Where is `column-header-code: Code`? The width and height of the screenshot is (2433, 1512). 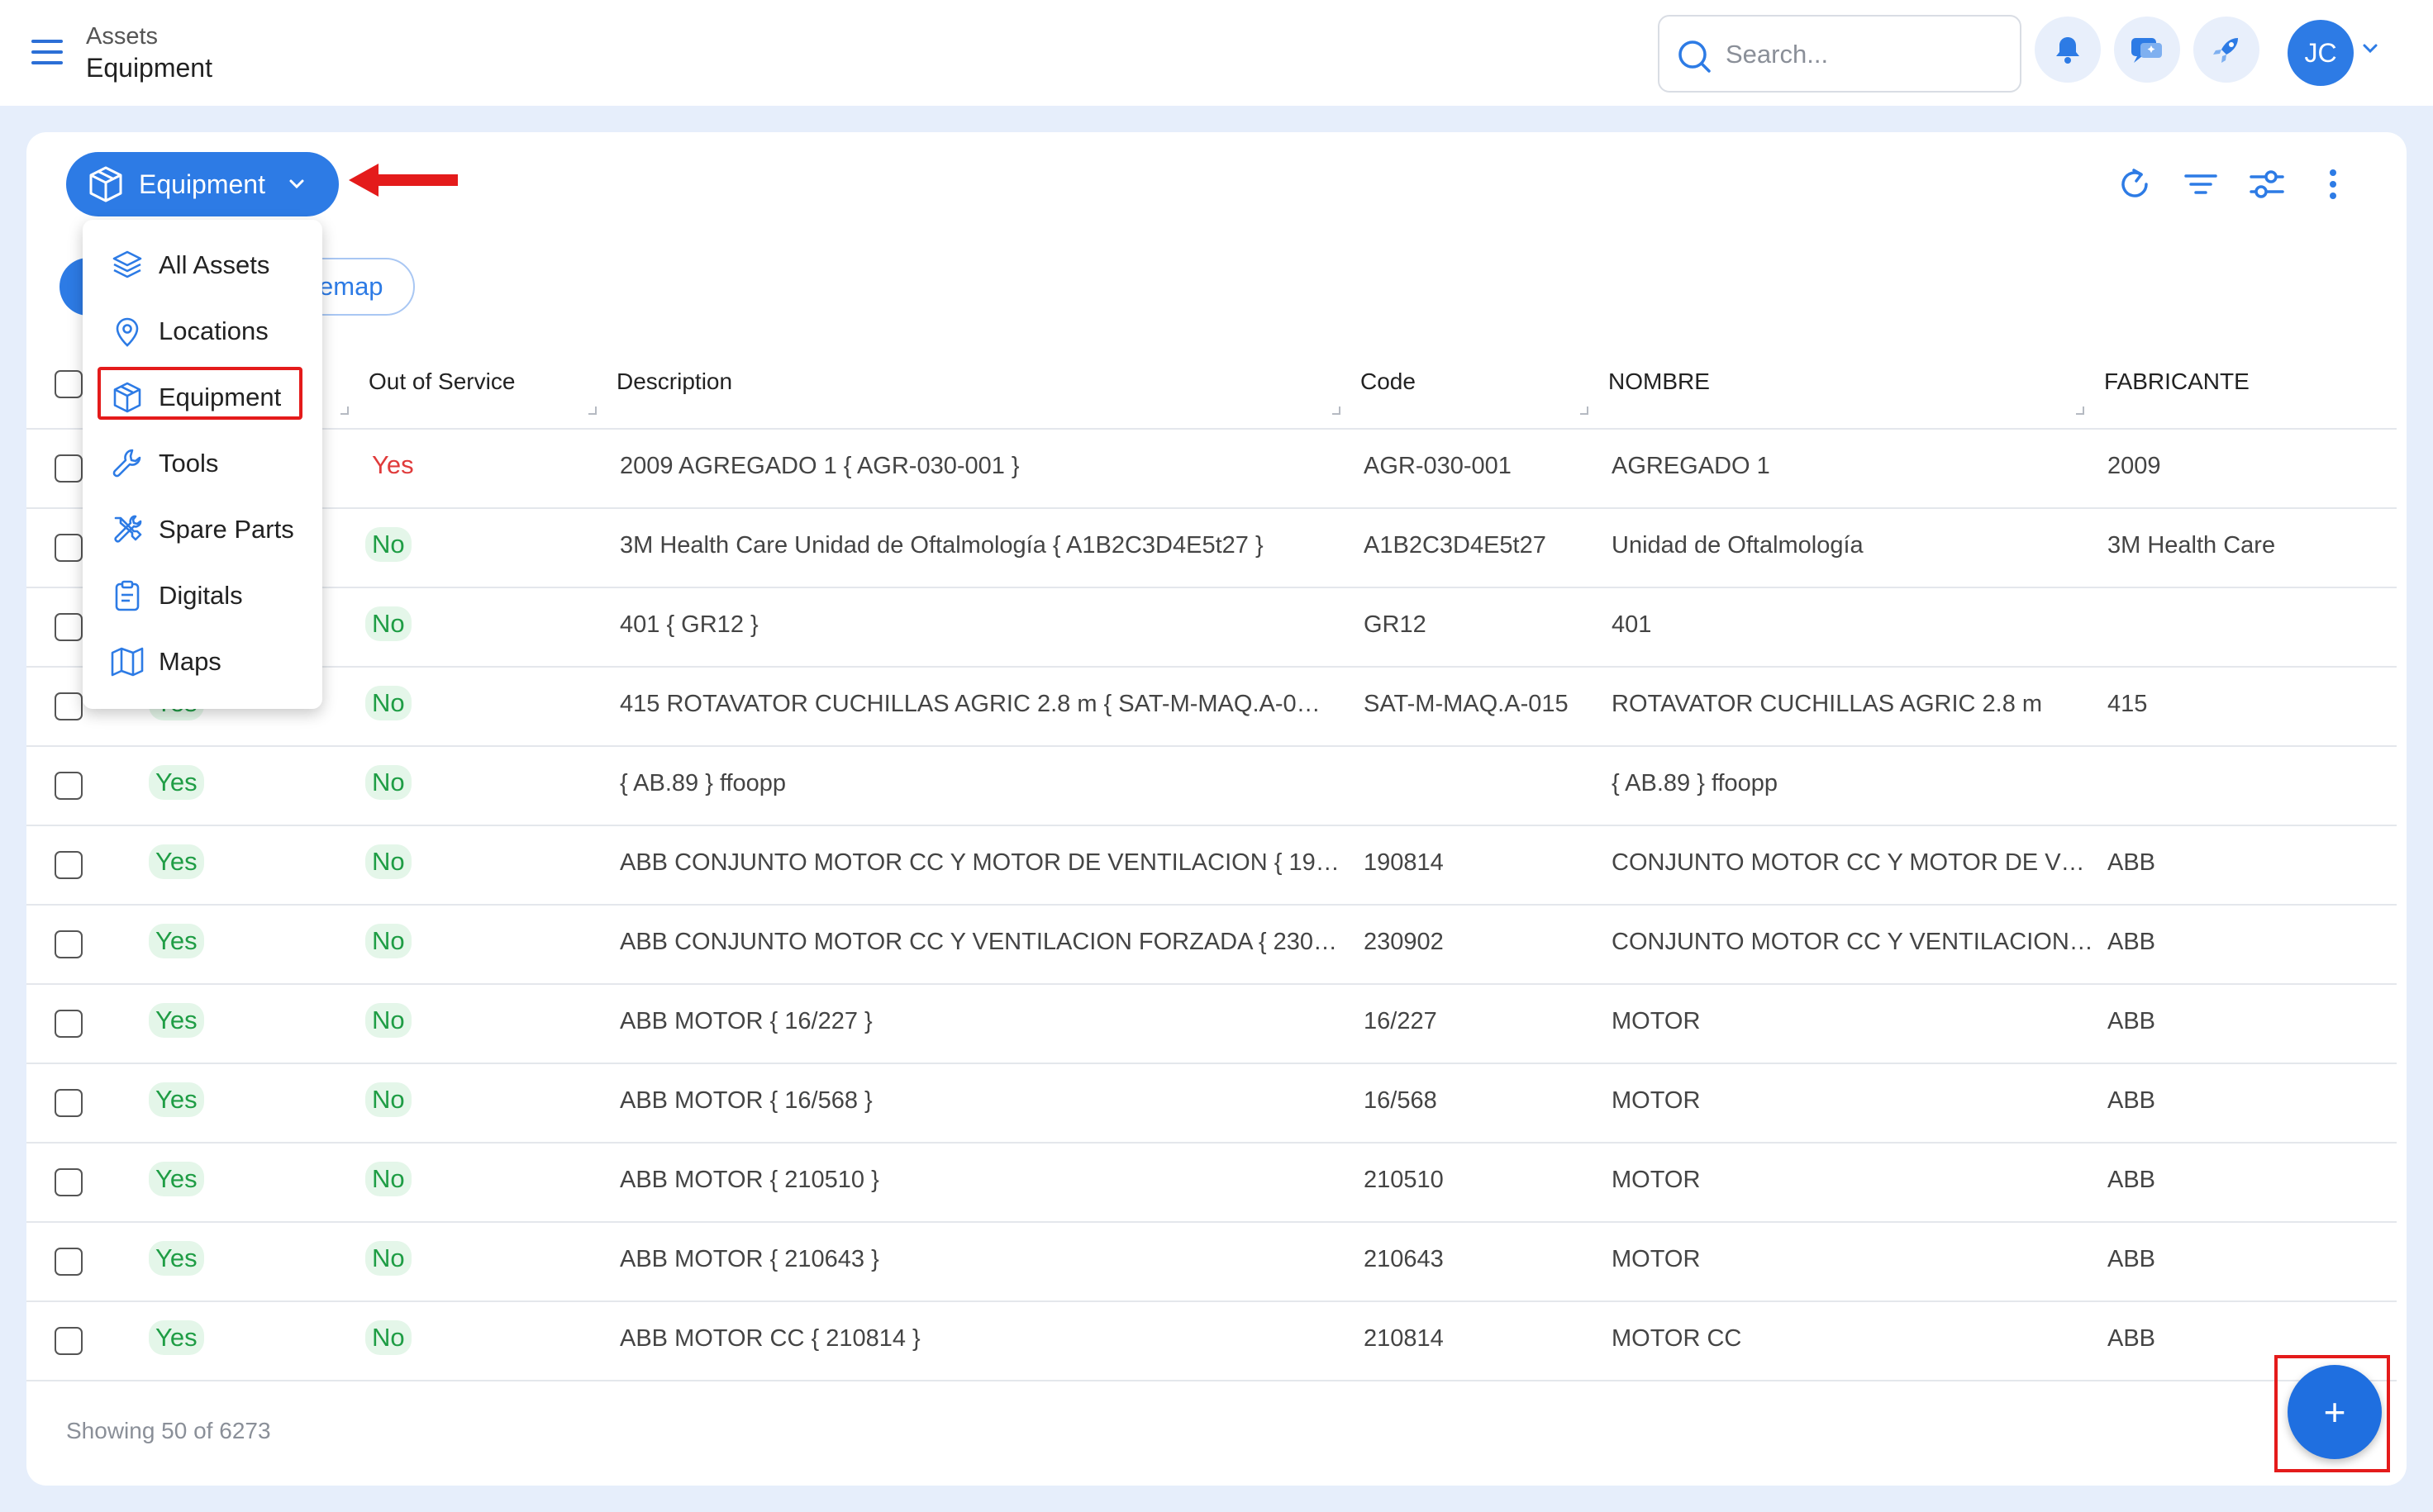 column-header-code: Code is located at coordinates (1388, 381).